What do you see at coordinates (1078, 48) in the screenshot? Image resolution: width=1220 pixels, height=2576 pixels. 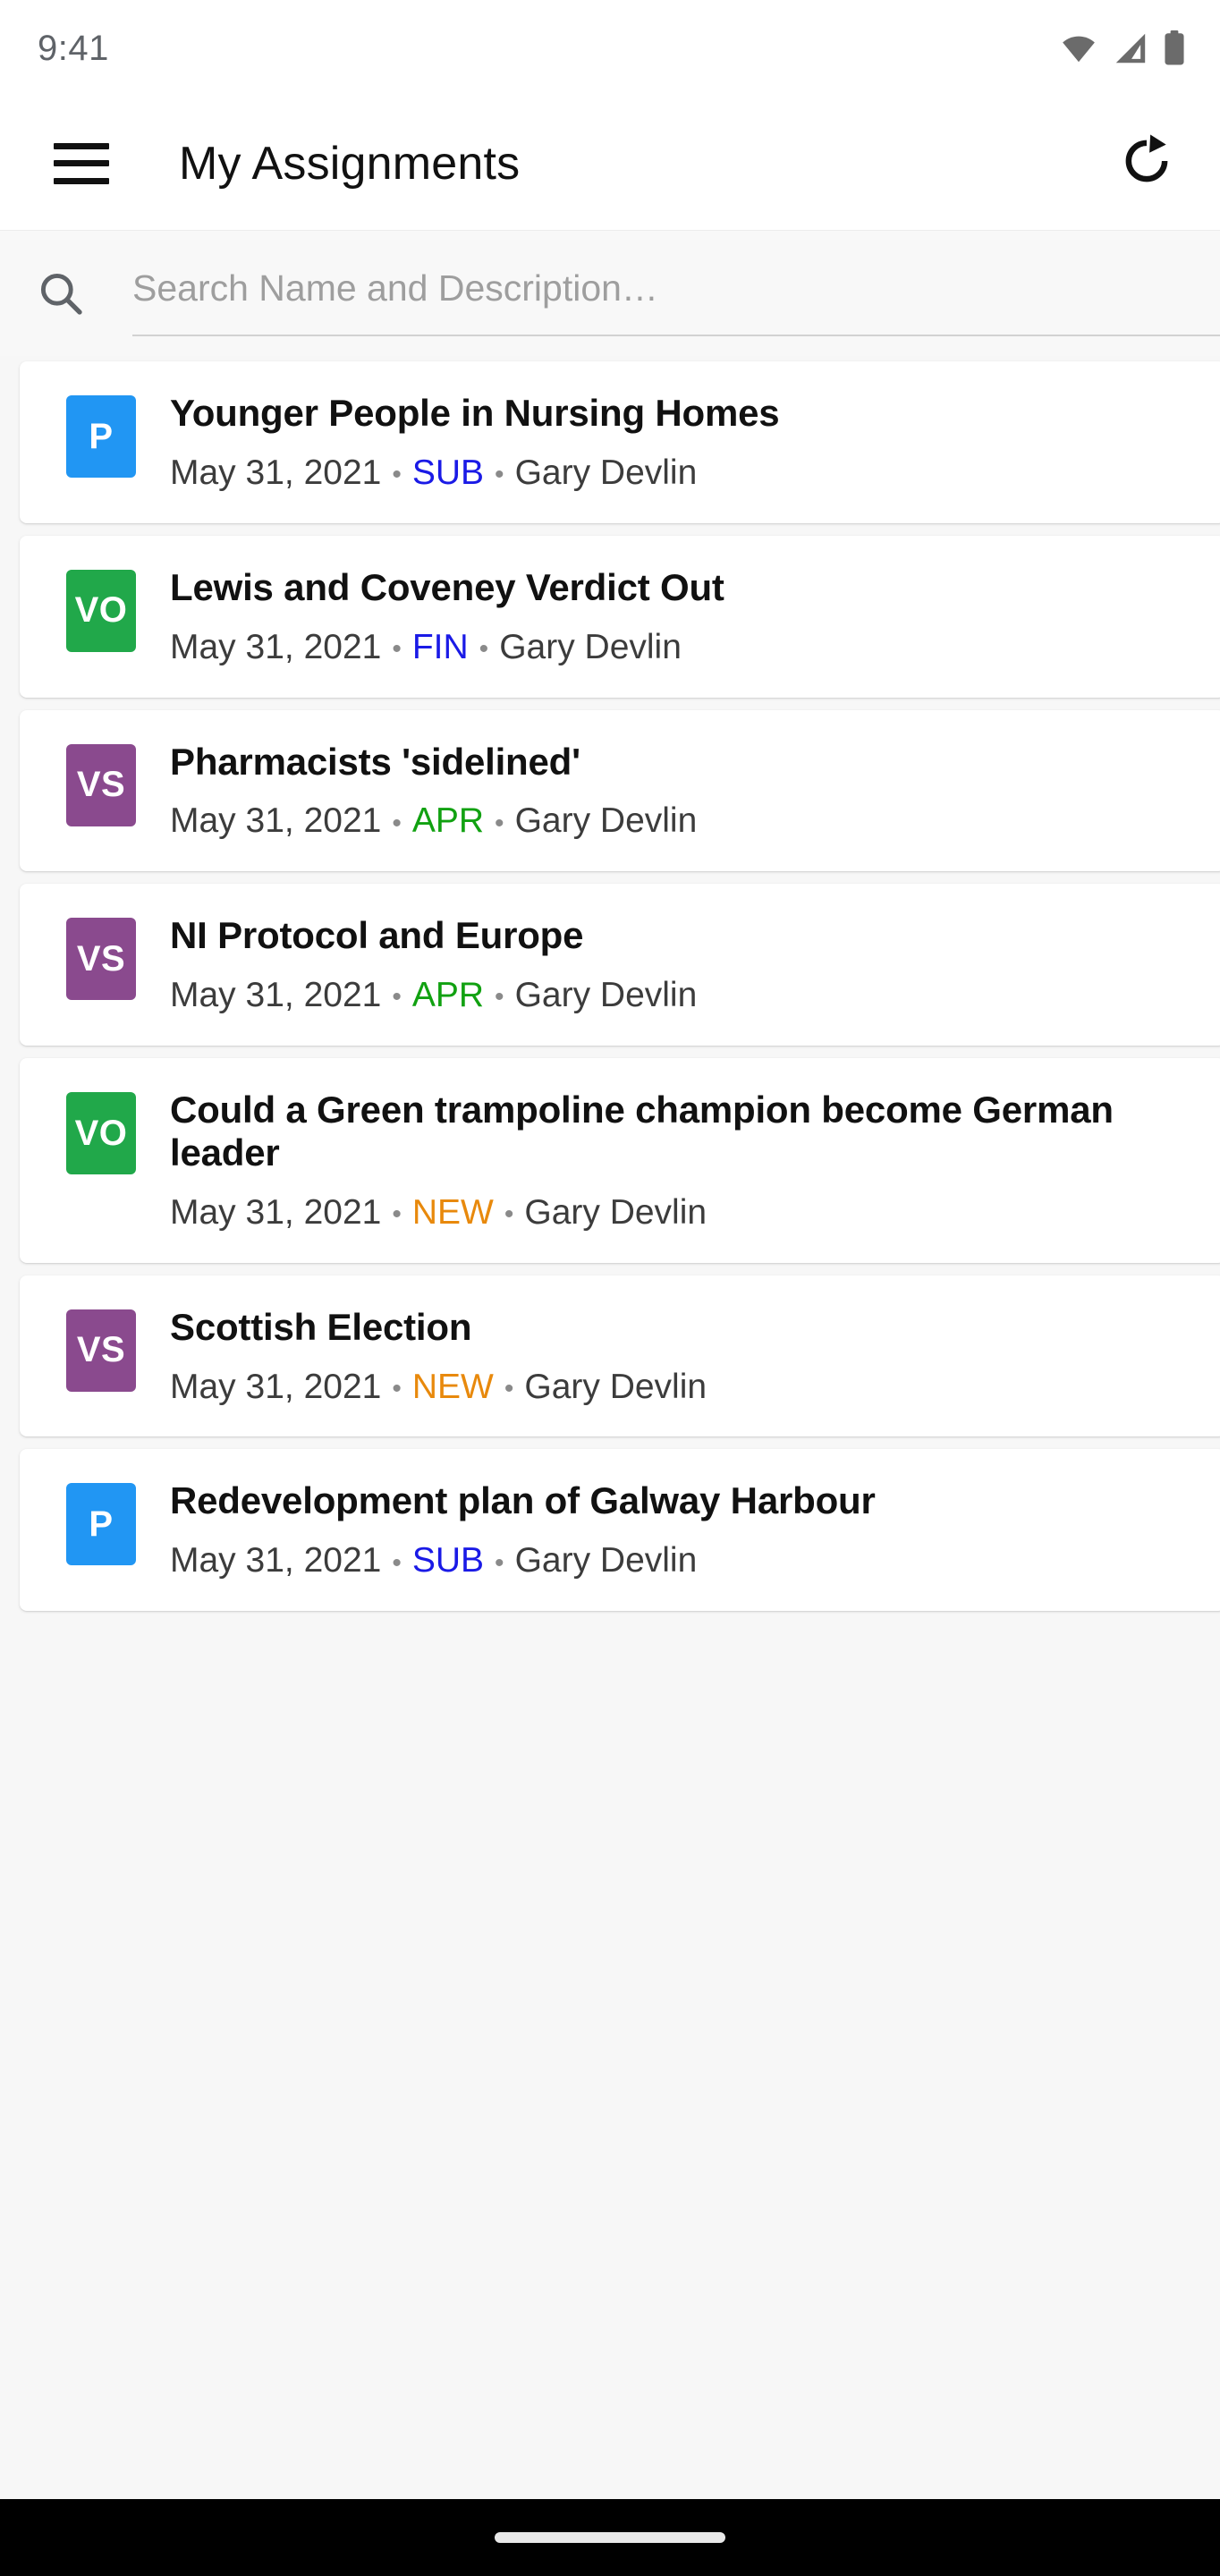 I see `wifi-icon` at bounding box center [1078, 48].